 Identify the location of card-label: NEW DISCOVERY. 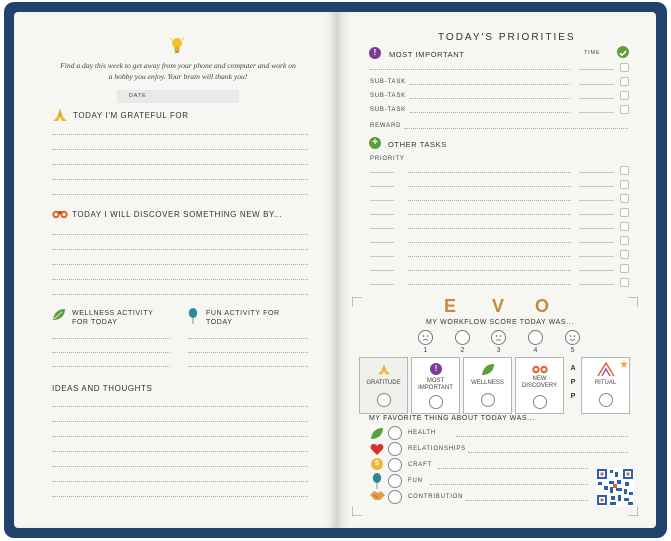
(539, 382).